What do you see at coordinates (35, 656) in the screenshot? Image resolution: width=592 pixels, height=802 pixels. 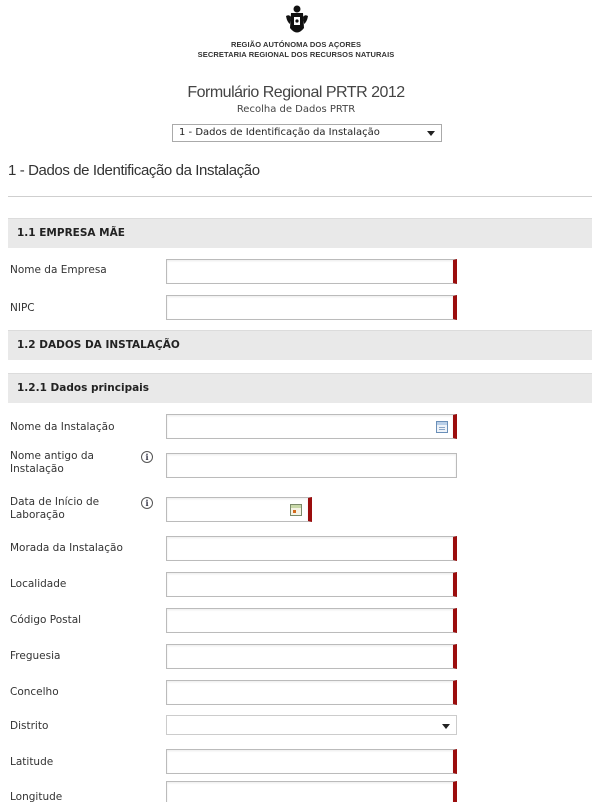 I see `label-freguesia: Freguesia` at bounding box center [35, 656].